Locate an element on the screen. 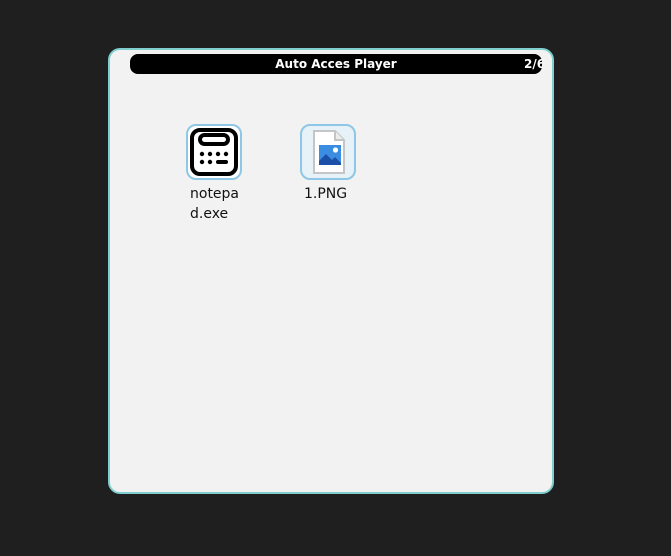 The height and width of the screenshot is (556, 671). page-indicator: 2/6 is located at coordinates (533, 64).